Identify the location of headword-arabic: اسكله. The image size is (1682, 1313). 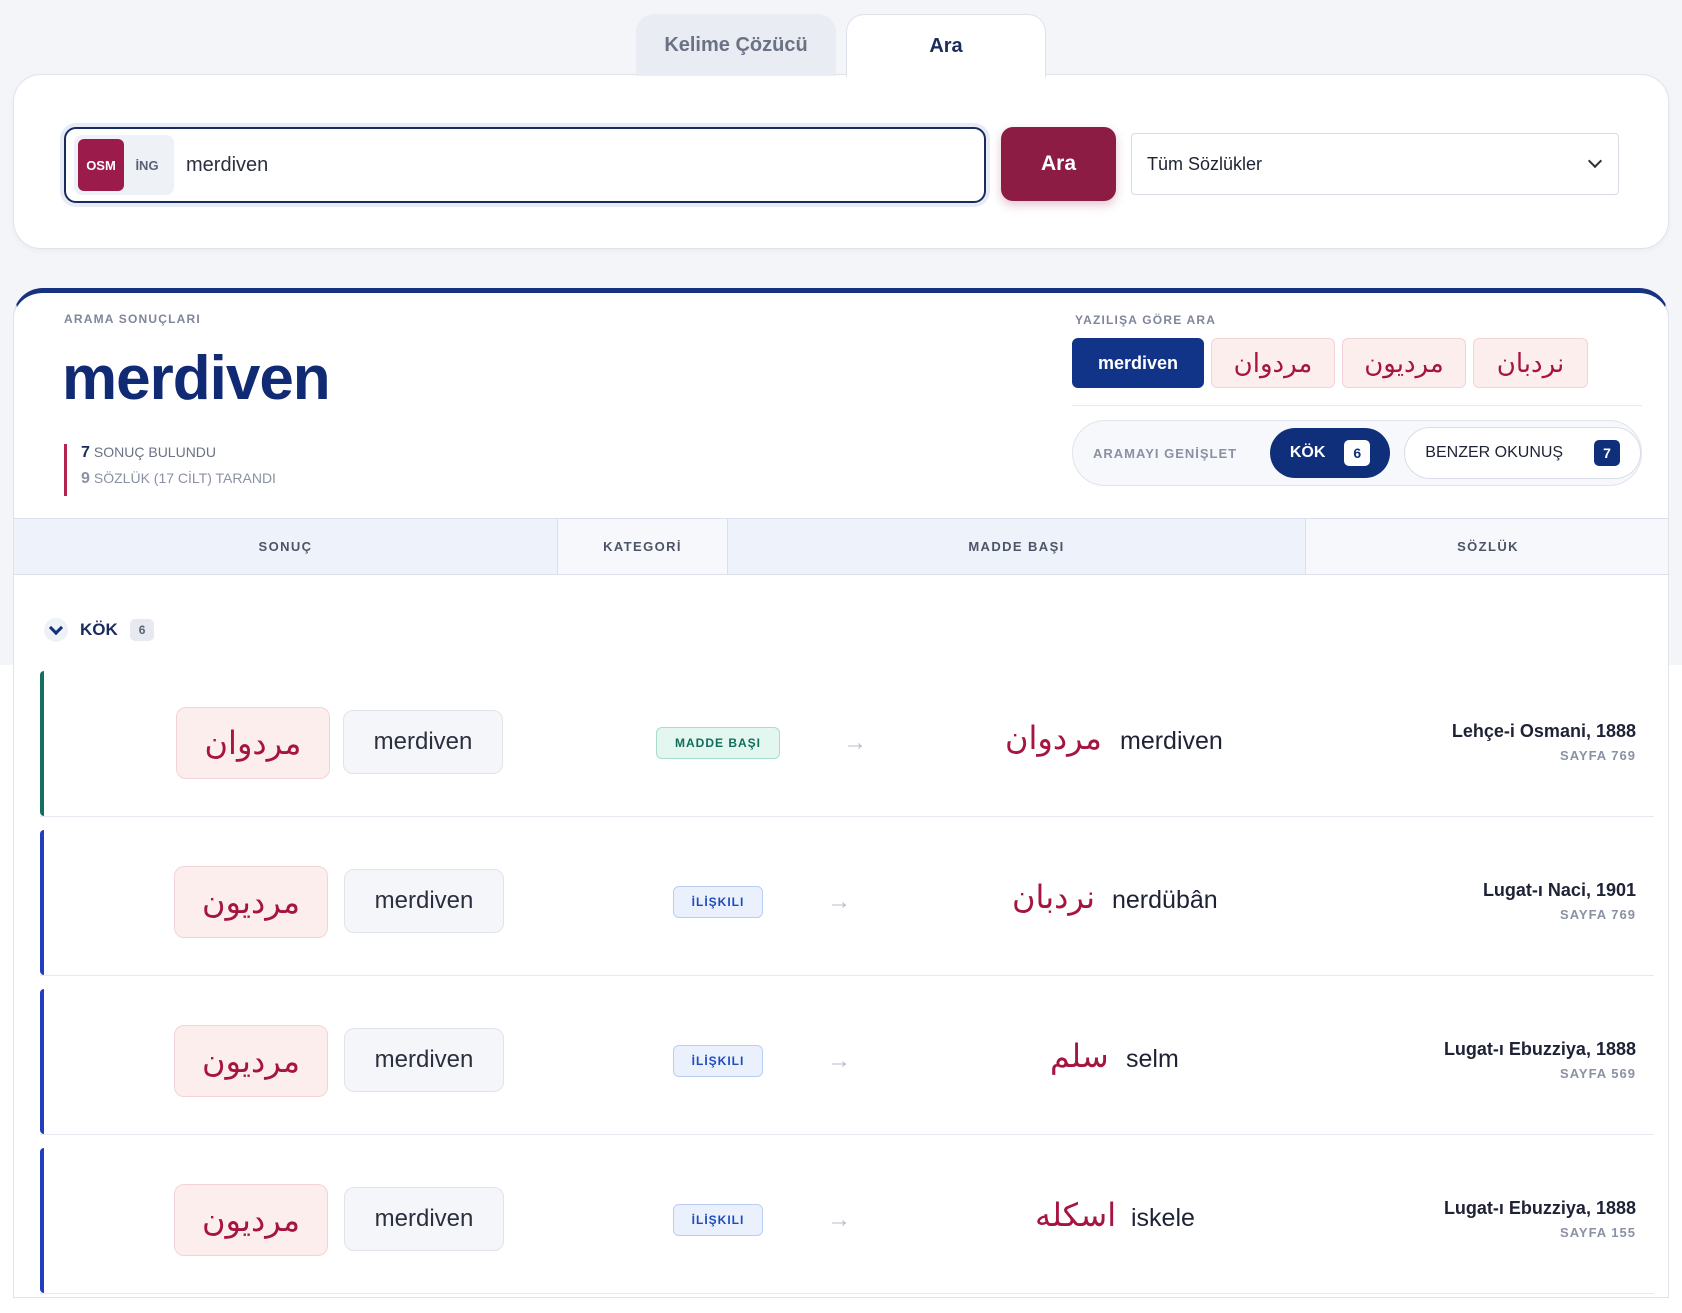
(1076, 1215).